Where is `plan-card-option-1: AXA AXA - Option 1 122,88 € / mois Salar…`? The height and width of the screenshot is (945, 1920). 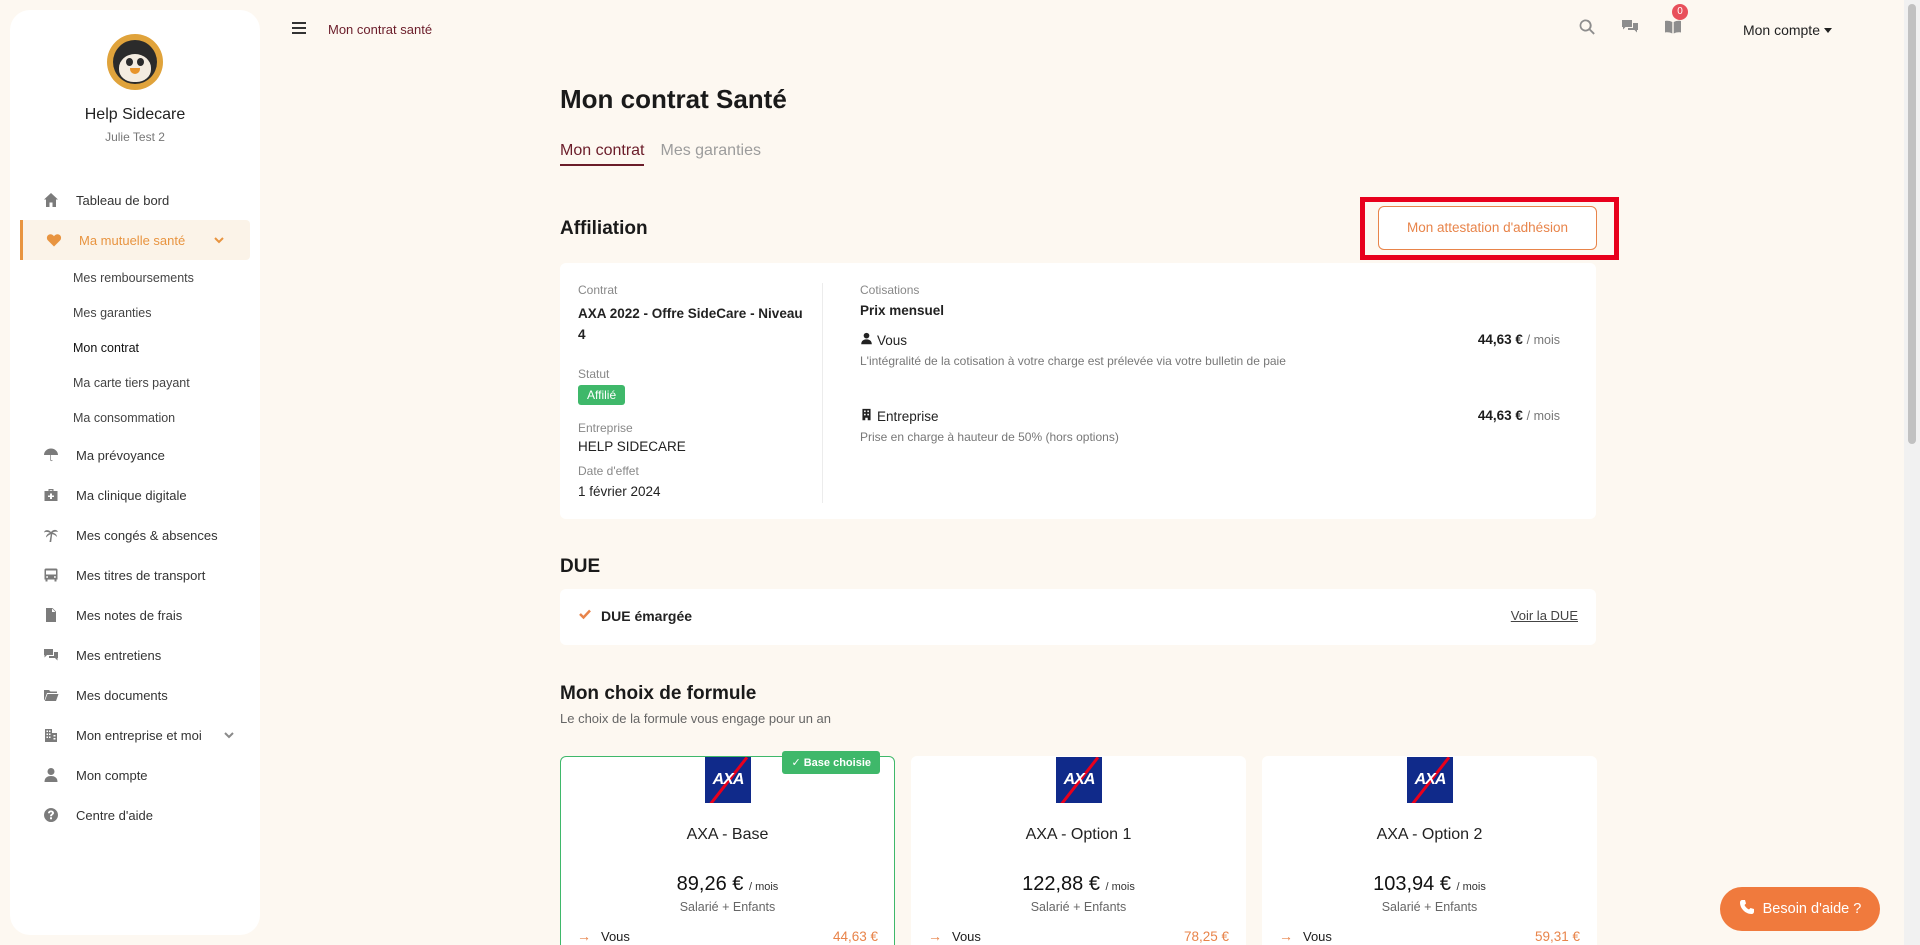
plan-card-option-1: AXA AXA - Option 1 122,88 € / mois Salar… is located at coordinates (1078, 850).